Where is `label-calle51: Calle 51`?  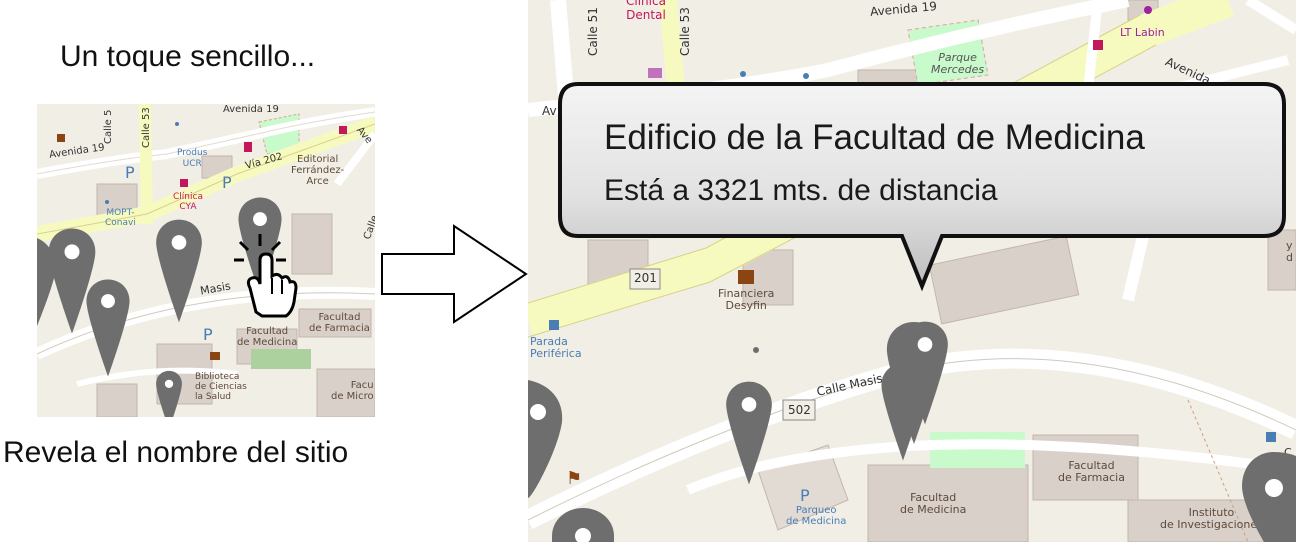 label-calle51: Calle 51 is located at coordinates (593, 31).